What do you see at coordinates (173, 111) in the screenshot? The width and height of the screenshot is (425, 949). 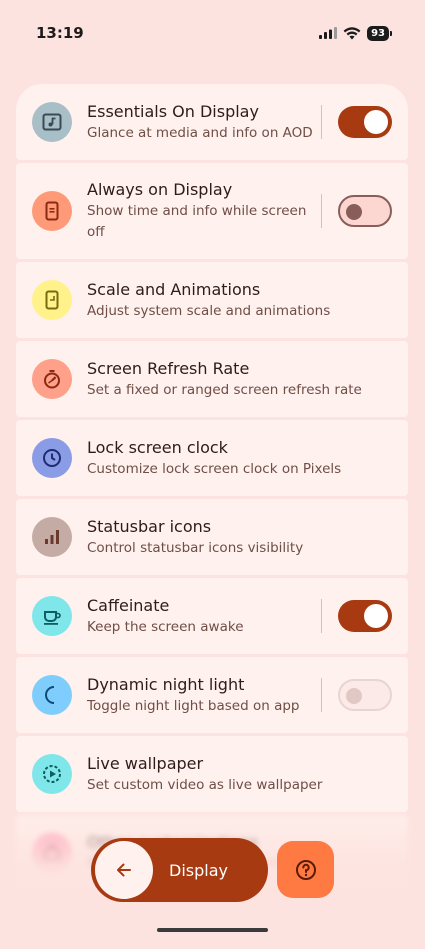 I see `setting-title: Essentials On Display` at bounding box center [173, 111].